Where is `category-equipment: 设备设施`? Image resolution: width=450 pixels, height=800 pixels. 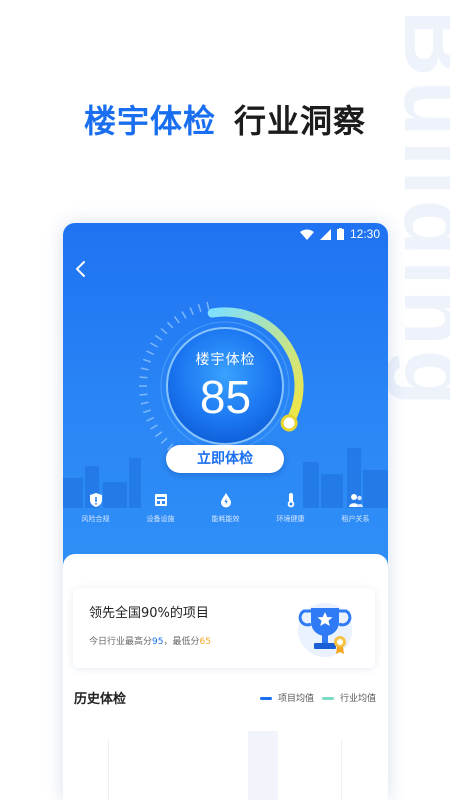 category-equipment: 设备设施 is located at coordinates (160, 512).